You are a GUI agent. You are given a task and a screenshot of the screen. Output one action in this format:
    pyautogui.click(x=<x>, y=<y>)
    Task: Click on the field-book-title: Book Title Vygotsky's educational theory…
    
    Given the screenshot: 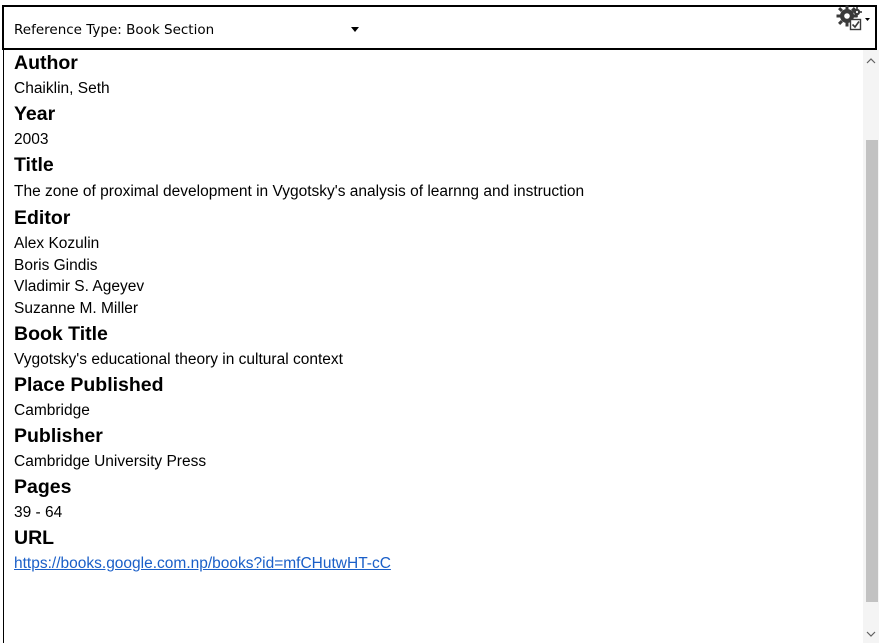 What is the action you would take?
    pyautogui.click(x=432, y=346)
    